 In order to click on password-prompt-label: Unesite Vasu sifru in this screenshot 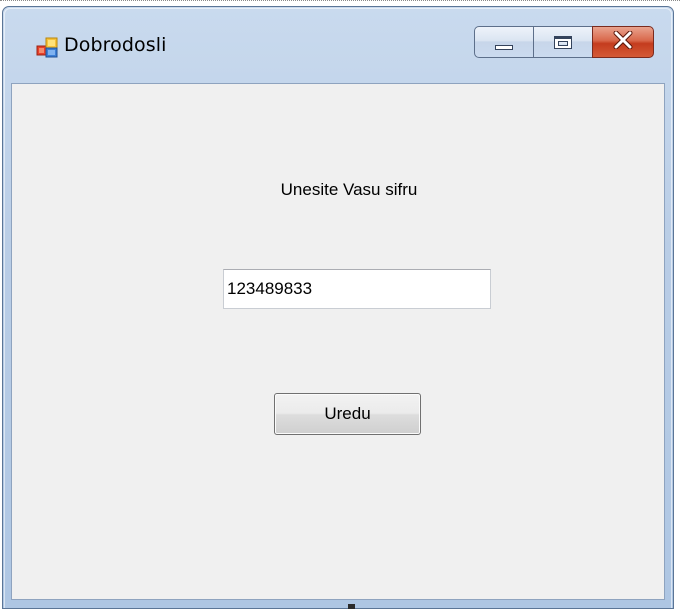, I will do `click(349, 189)`.